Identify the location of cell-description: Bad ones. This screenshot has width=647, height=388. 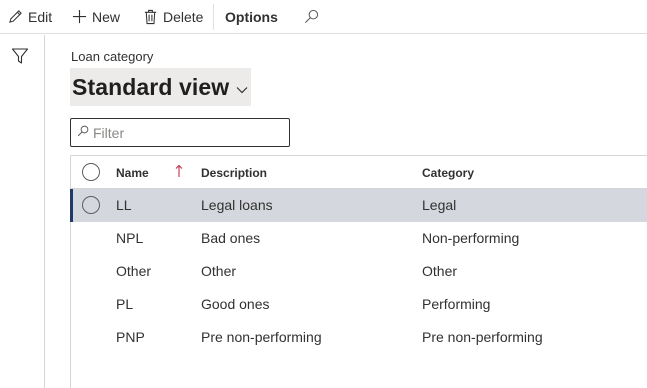
(231, 238).